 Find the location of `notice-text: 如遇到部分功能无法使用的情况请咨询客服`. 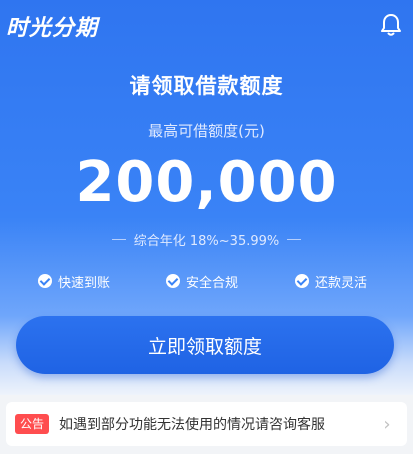

notice-text: 如遇到部分功能无法使用的情况请咨询客服 is located at coordinates (192, 425).